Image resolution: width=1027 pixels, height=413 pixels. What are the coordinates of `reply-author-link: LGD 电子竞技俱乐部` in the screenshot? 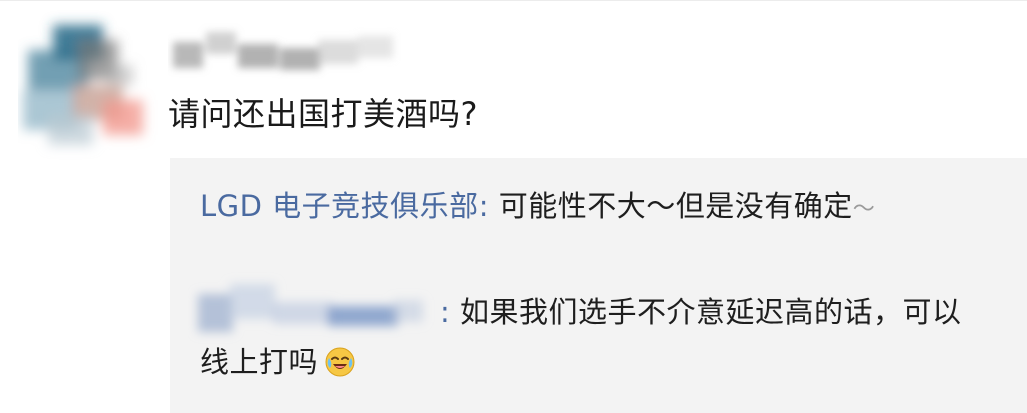 It's located at (339, 206).